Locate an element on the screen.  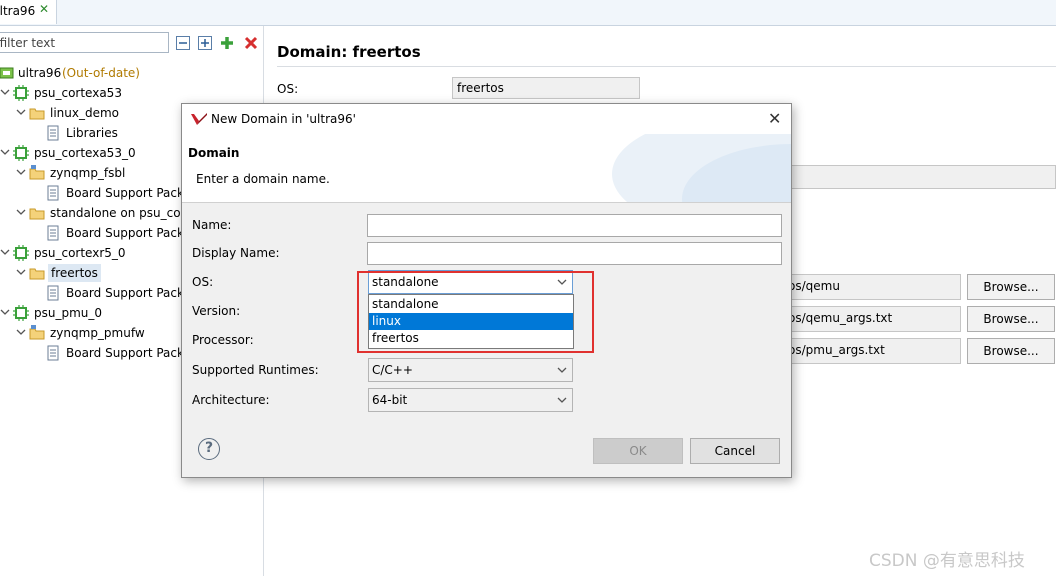
dialog-titlebar: New Domain in 'ultra96' ✕ is located at coordinates (486, 119).